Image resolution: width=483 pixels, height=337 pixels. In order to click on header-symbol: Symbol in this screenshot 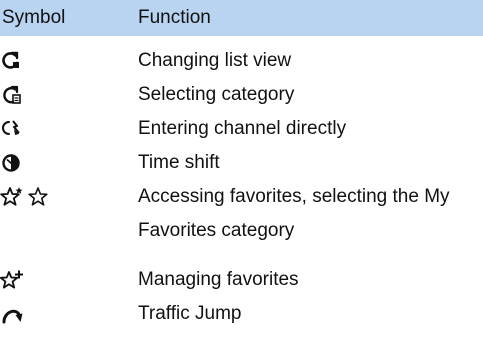, I will do `click(34, 17)`.